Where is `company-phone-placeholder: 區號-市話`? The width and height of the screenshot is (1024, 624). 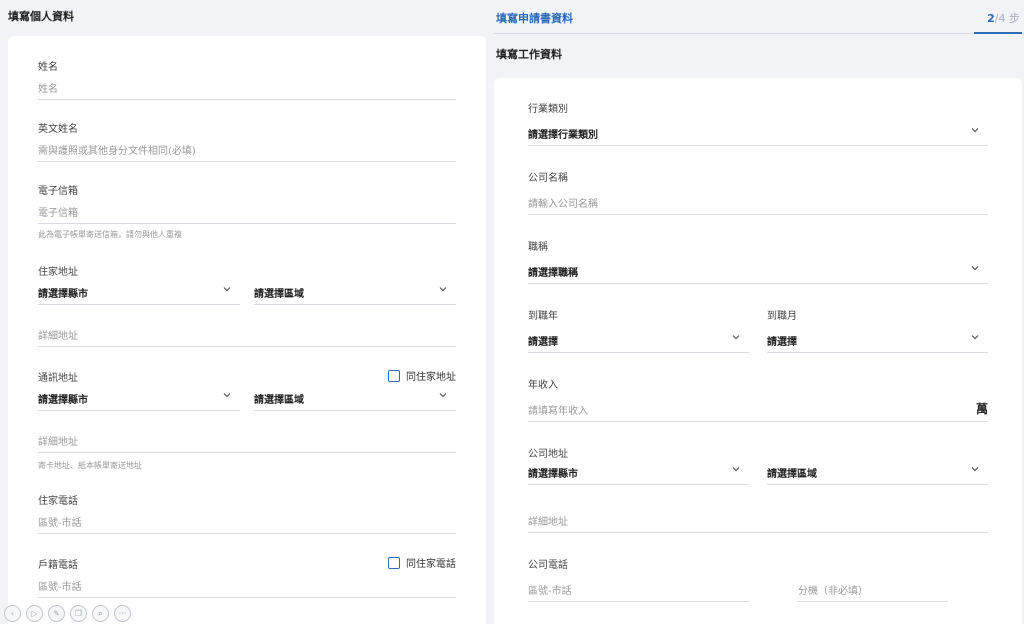
company-phone-placeholder: 區號-市話 is located at coordinates (550, 591).